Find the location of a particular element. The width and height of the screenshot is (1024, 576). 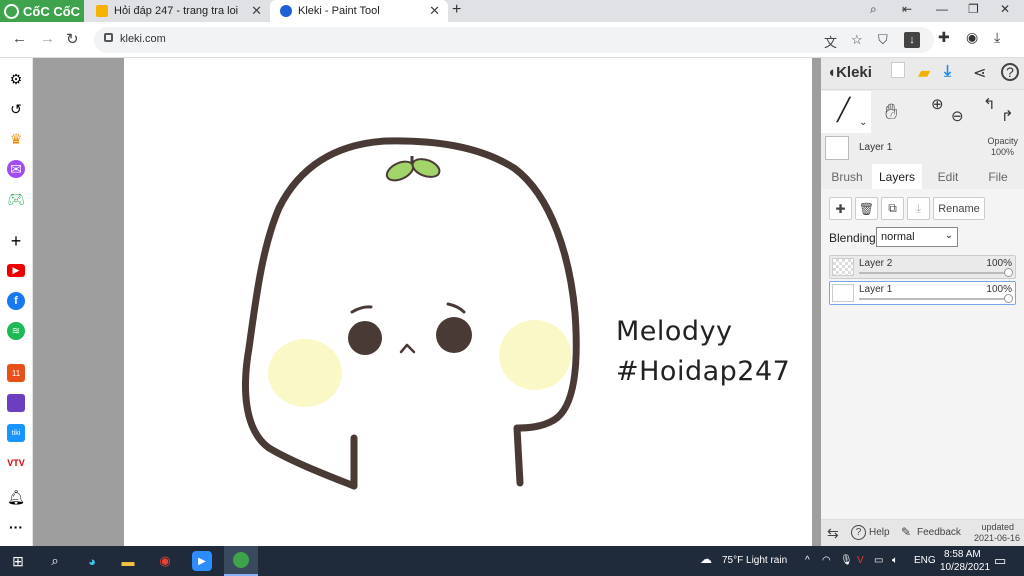

coccoc-taskbar-icon is located at coordinates (241, 561).